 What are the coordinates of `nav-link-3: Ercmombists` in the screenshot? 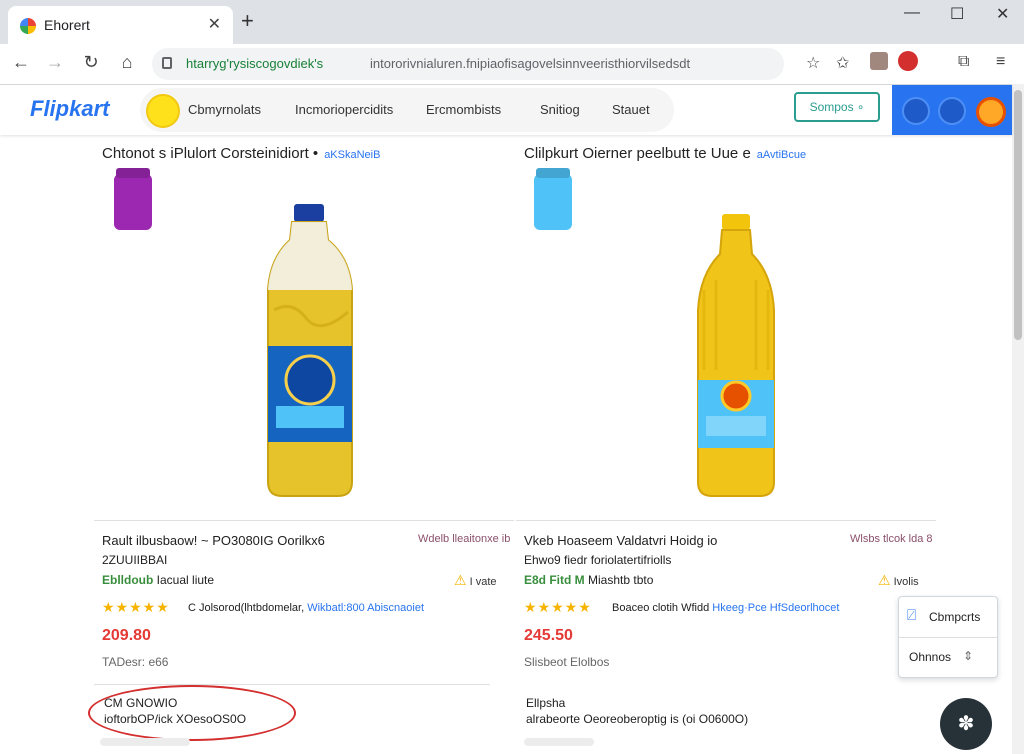 It's located at (463, 109).